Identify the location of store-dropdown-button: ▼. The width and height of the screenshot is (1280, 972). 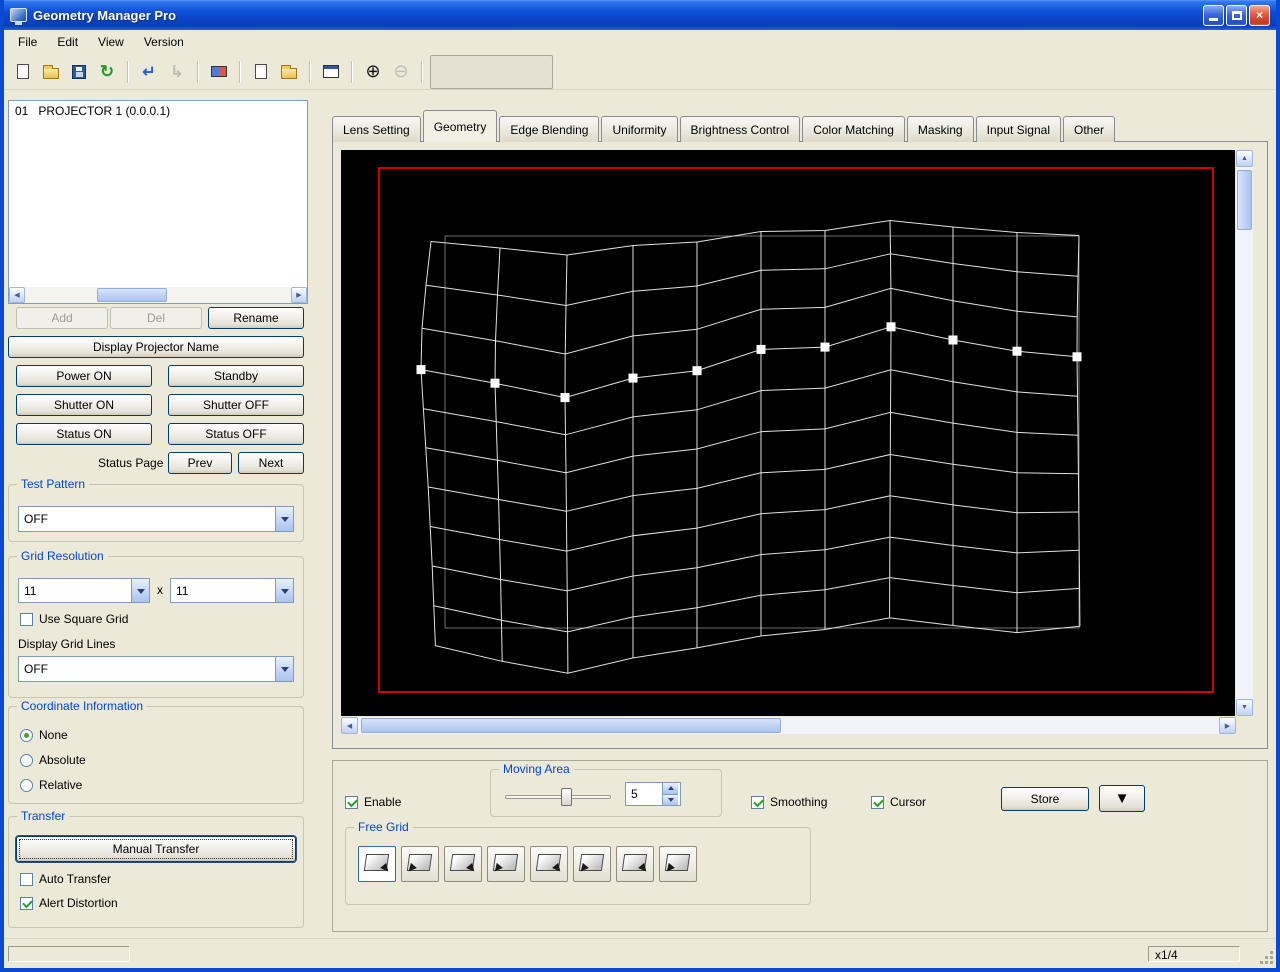
(1122, 798).